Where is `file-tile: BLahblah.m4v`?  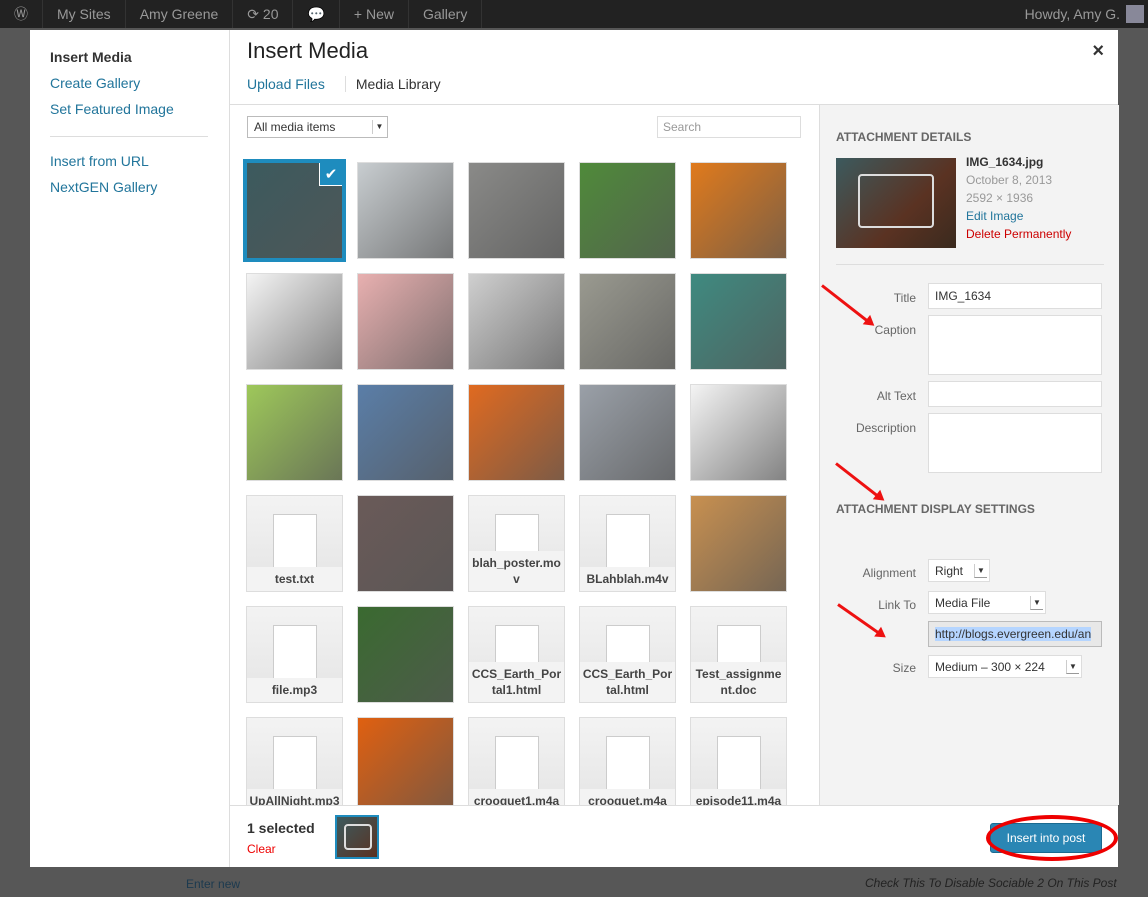
file-tile: BLahblah.m4v is located at coordinates (627, 543).